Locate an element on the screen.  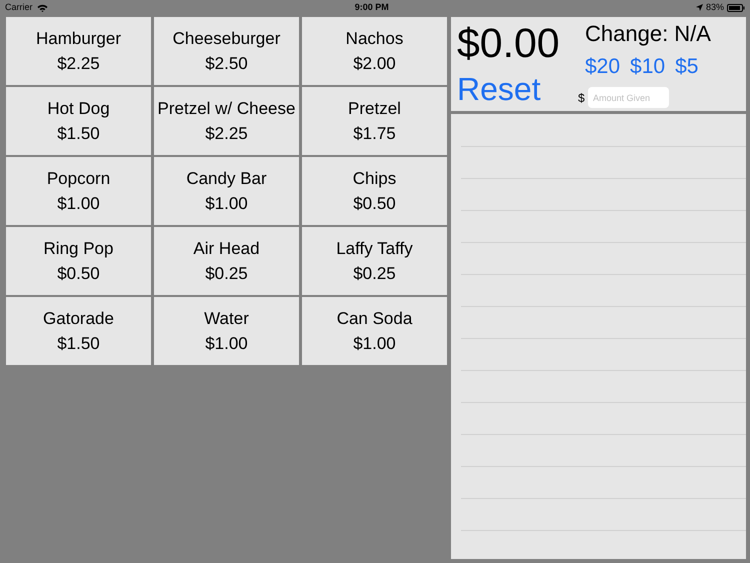
quick-amount-button: $10 is located at coordinates (648, 67).